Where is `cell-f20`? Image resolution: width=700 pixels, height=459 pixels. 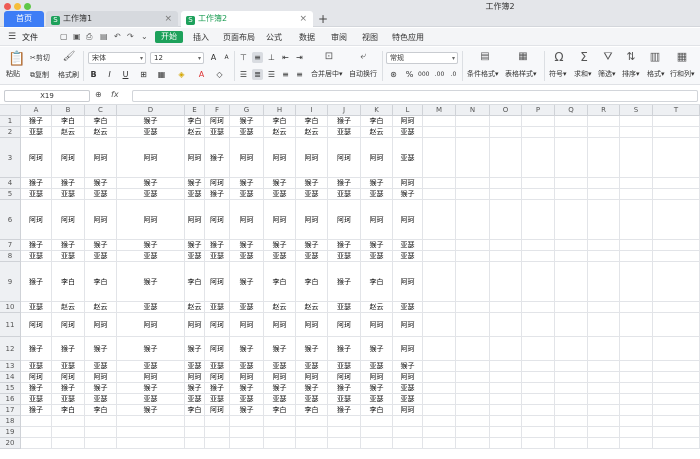
cell-f20 is located at coordinates (217, 443).